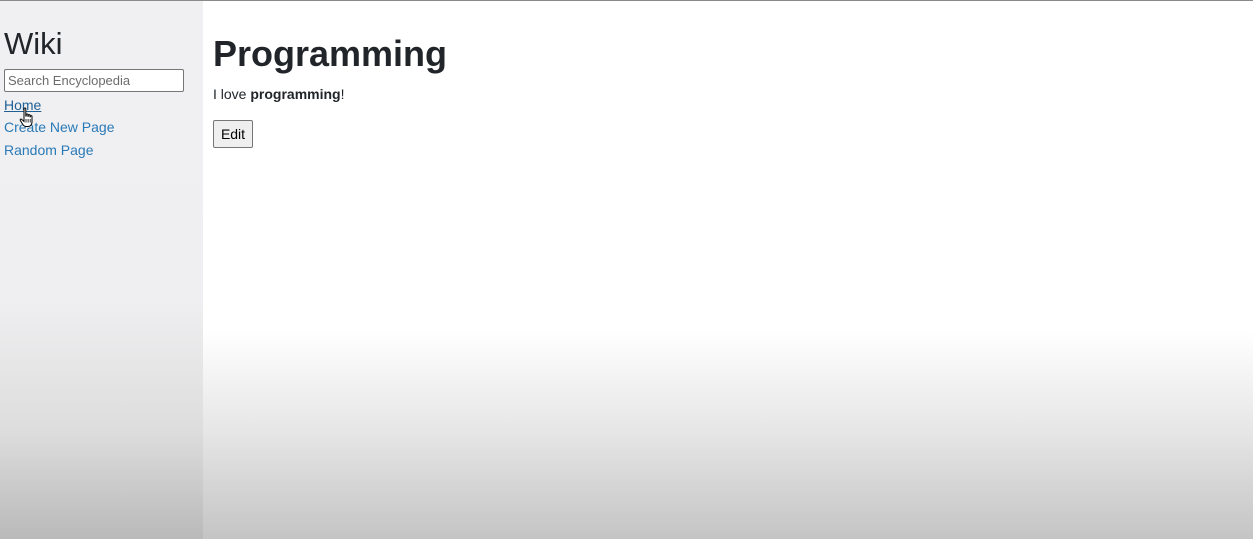 The width and height of the screenshot is (1253, 539). I want to click on edit-button: Edit, so click(233, 134).